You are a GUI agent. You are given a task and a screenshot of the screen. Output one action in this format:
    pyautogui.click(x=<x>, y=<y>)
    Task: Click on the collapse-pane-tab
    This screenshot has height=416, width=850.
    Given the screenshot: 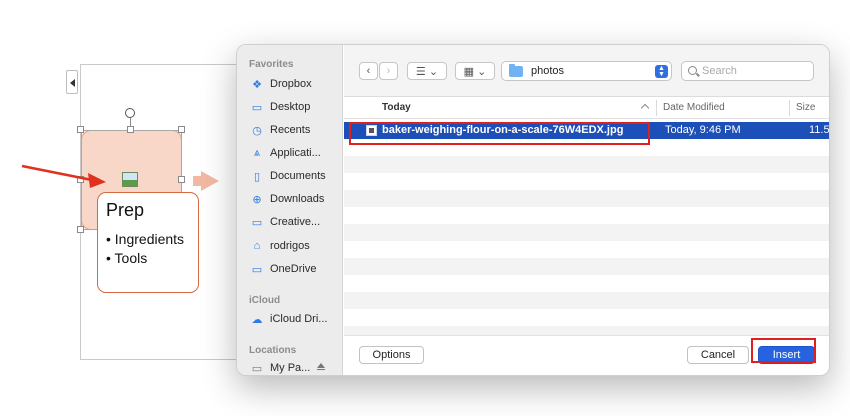 What is the action you would take?
    pyautogui.click(x=72, y=82)
    